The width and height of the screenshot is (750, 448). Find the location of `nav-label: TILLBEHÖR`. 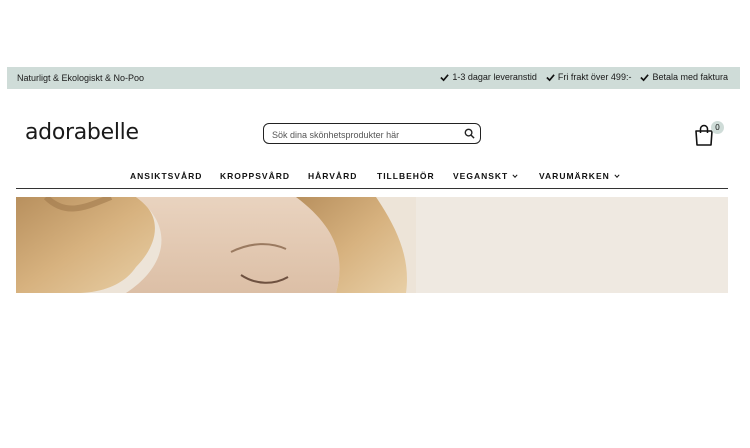

nav-label: TILLBEHÖR is located at coordinates (406, 176).